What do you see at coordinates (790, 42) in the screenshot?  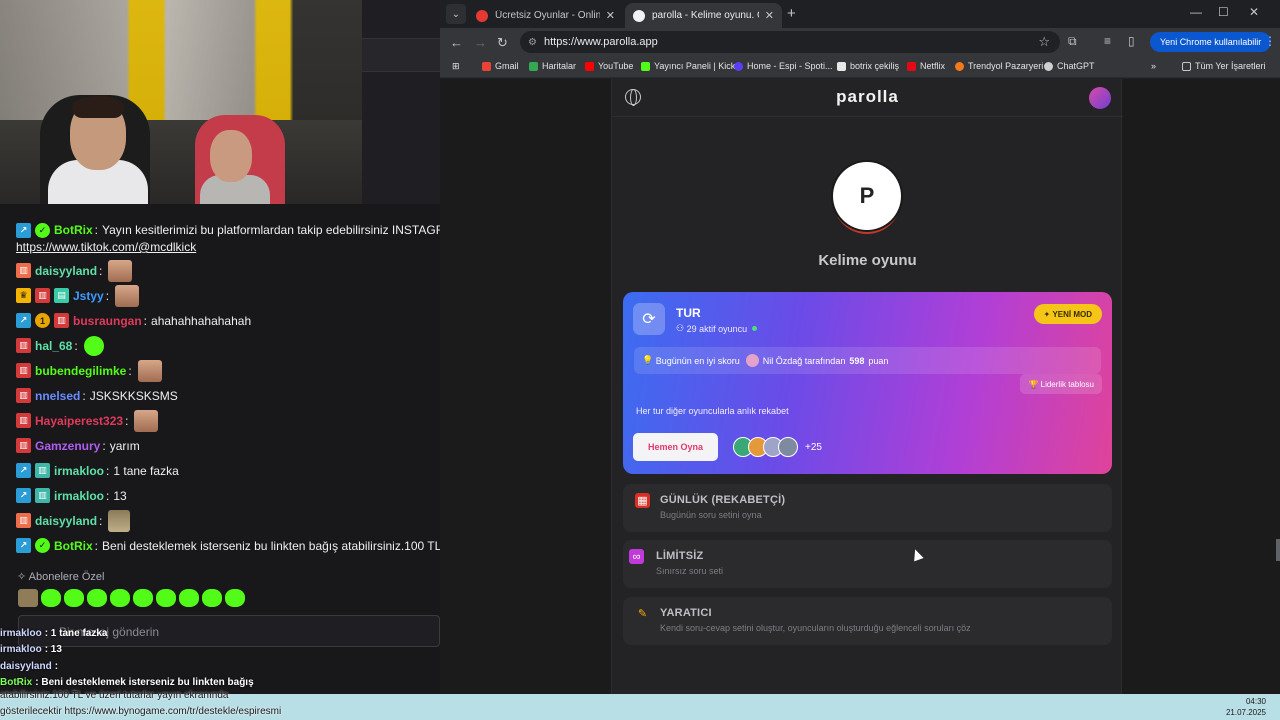 I see `address-bar: ⚙ https://www.parolla.app ☆` at bounding box center [790, 42].